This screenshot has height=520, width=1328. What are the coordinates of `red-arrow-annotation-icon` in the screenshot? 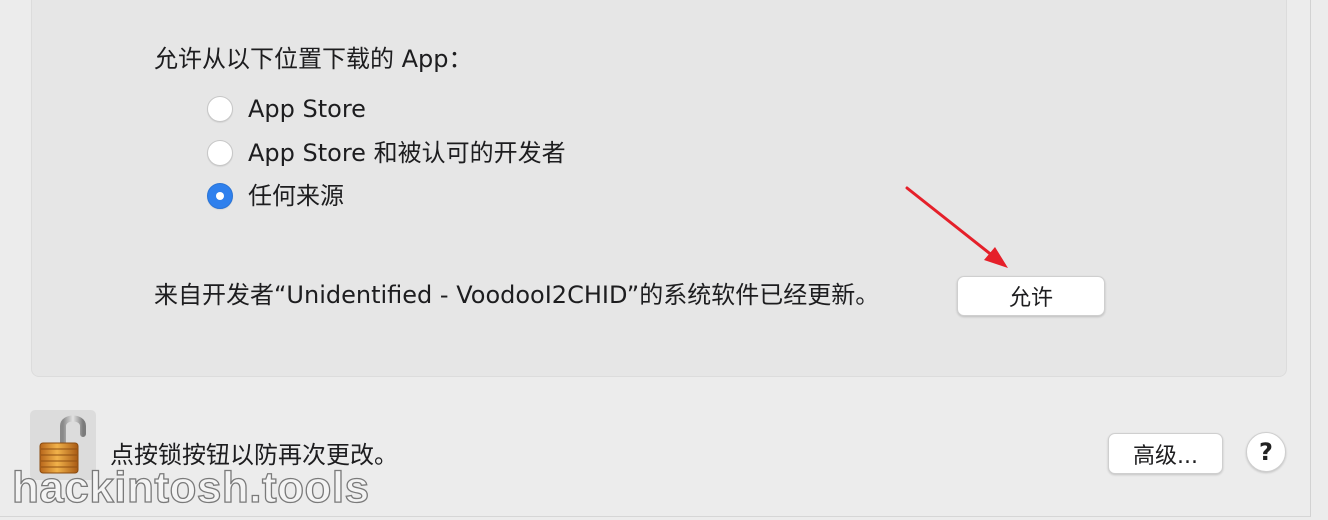 It's located at (956, 227).